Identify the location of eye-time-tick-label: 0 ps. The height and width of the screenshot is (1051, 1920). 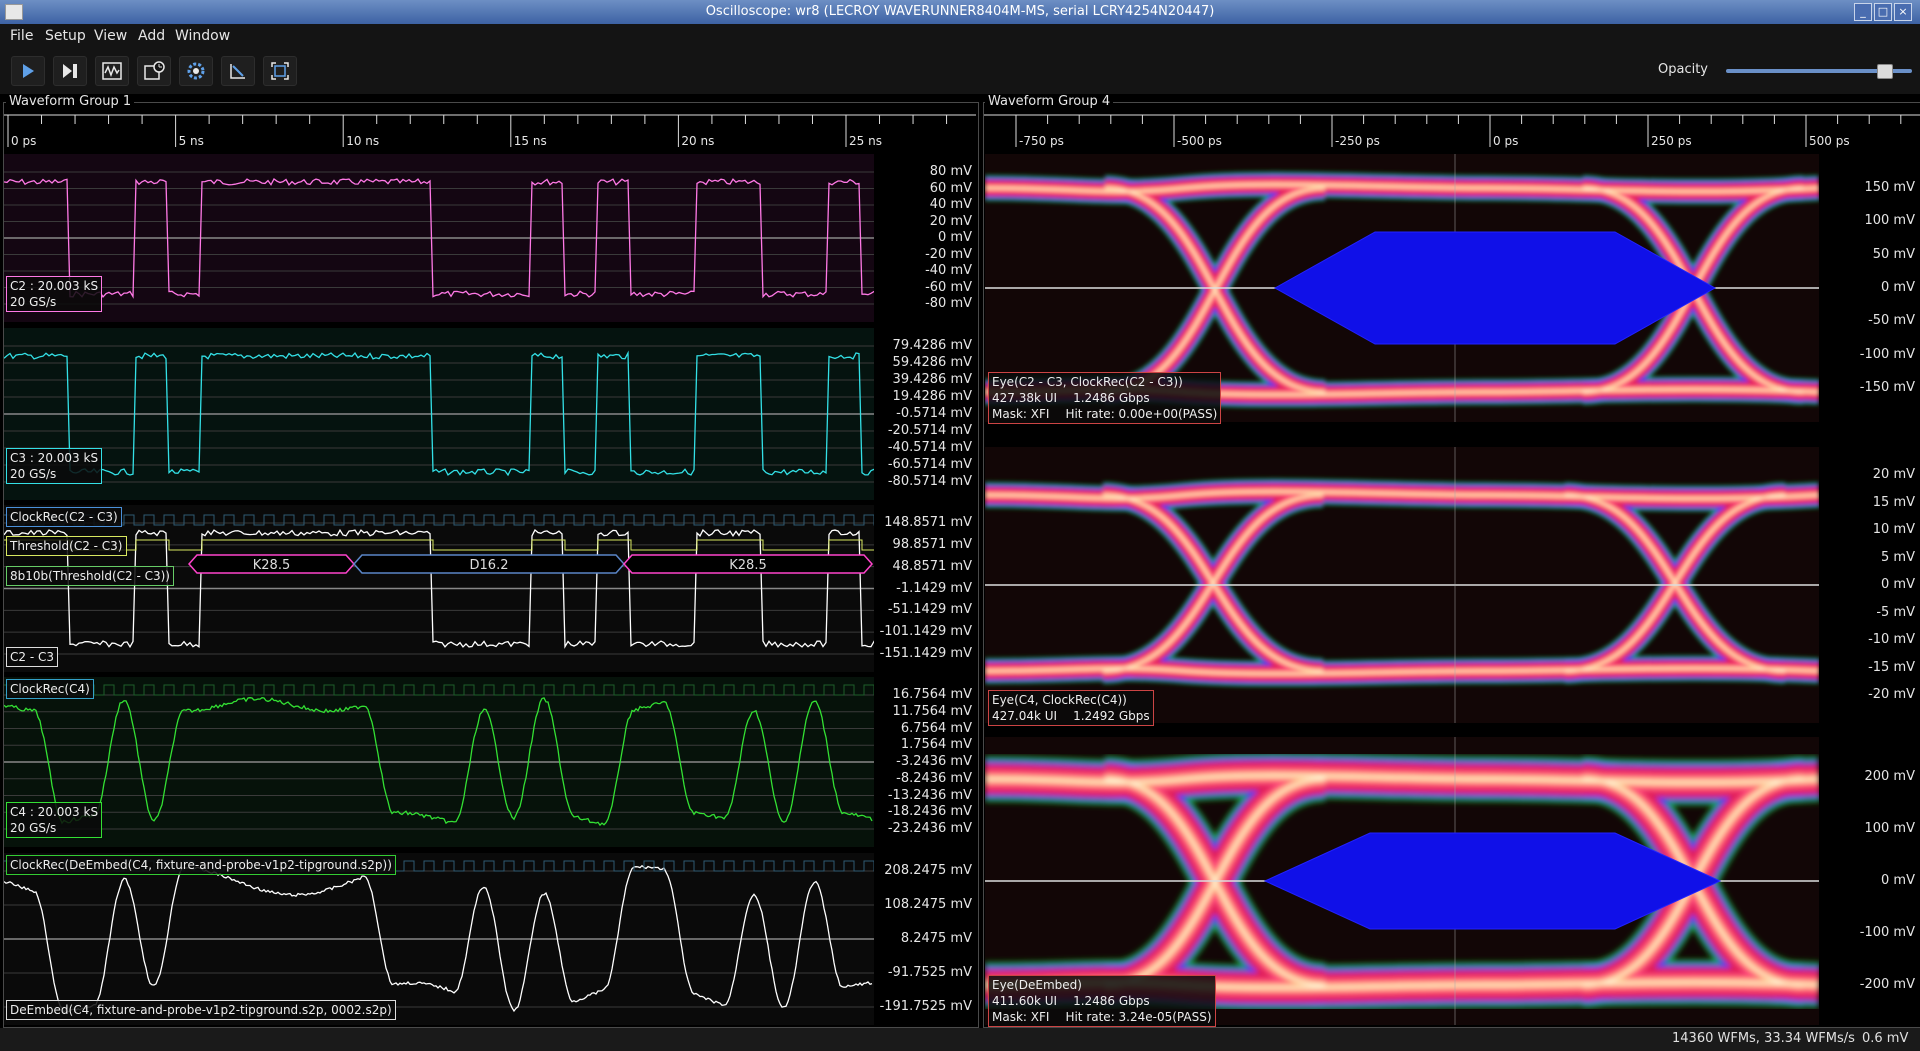
(1506, 141).